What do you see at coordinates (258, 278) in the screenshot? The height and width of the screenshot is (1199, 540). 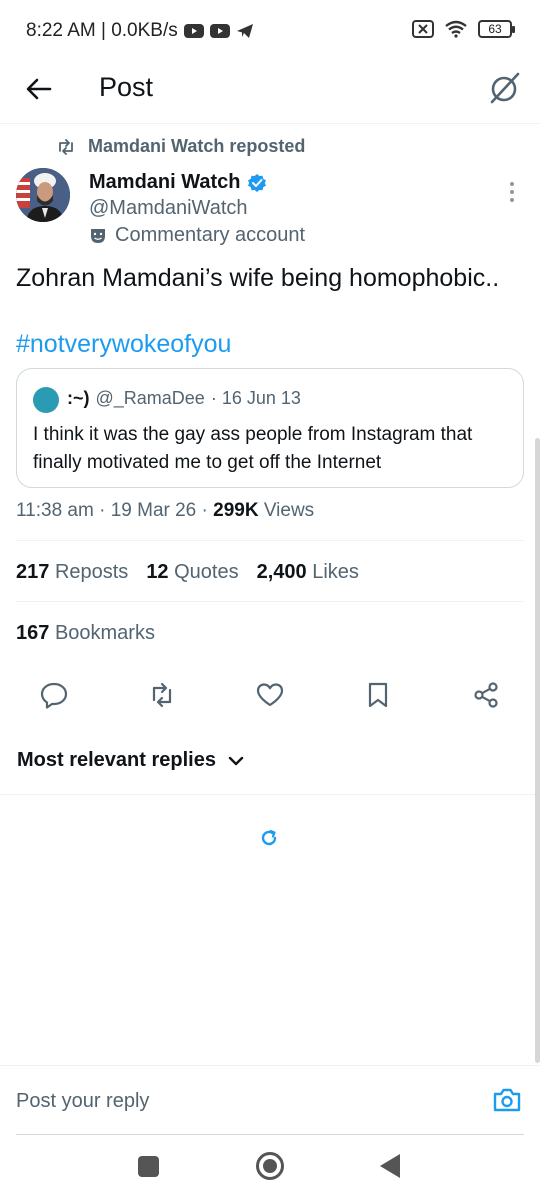 I see `post-text: Zohran Mamdani’s wife being homophobic..` at bounding box center [258, 278].